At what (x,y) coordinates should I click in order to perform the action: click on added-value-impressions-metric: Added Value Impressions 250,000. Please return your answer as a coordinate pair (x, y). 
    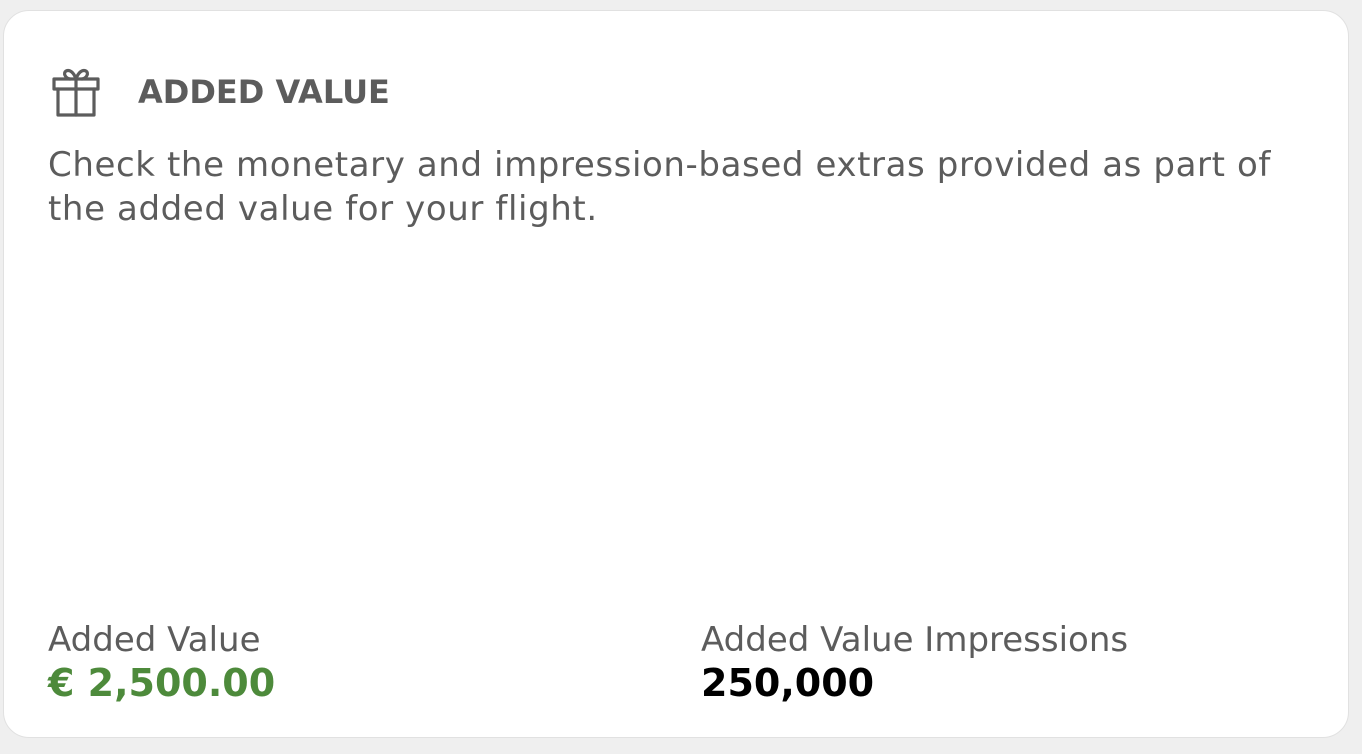
    Looking at the image, I should click on (914, 664).